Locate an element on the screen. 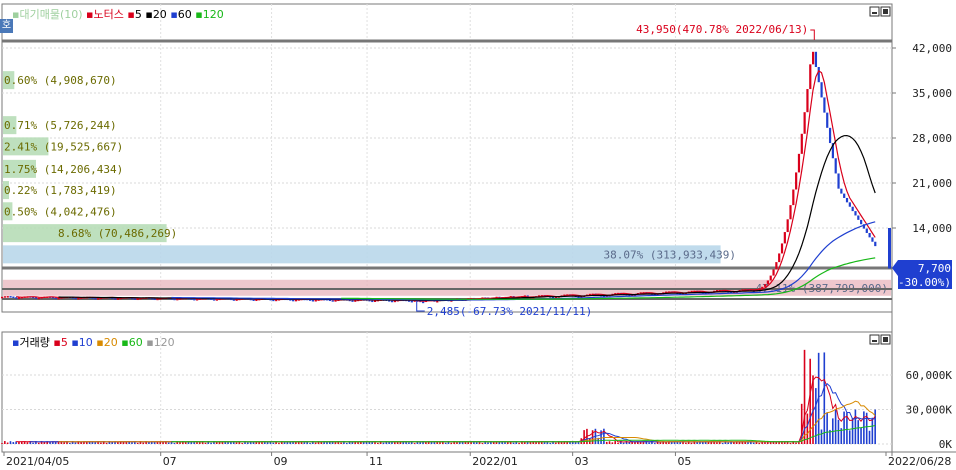 Image resolution: width=956 pixels, height=470 pixels. legend-label: 대기매물(10) is located at coordinates (51, 14).